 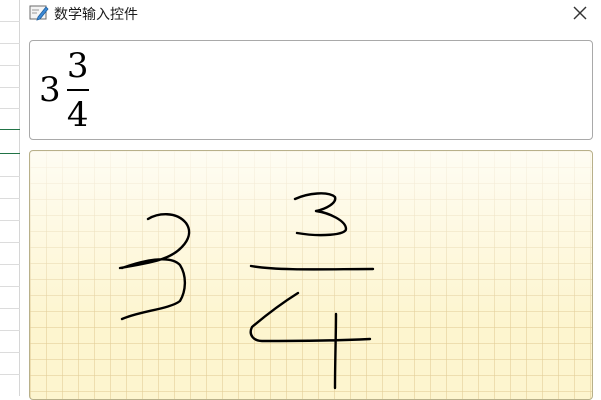 What do you see at coordinates (77, 65) in the screenshot?
I see `fraction-numerator: 3` at bounding box center [77, 65].